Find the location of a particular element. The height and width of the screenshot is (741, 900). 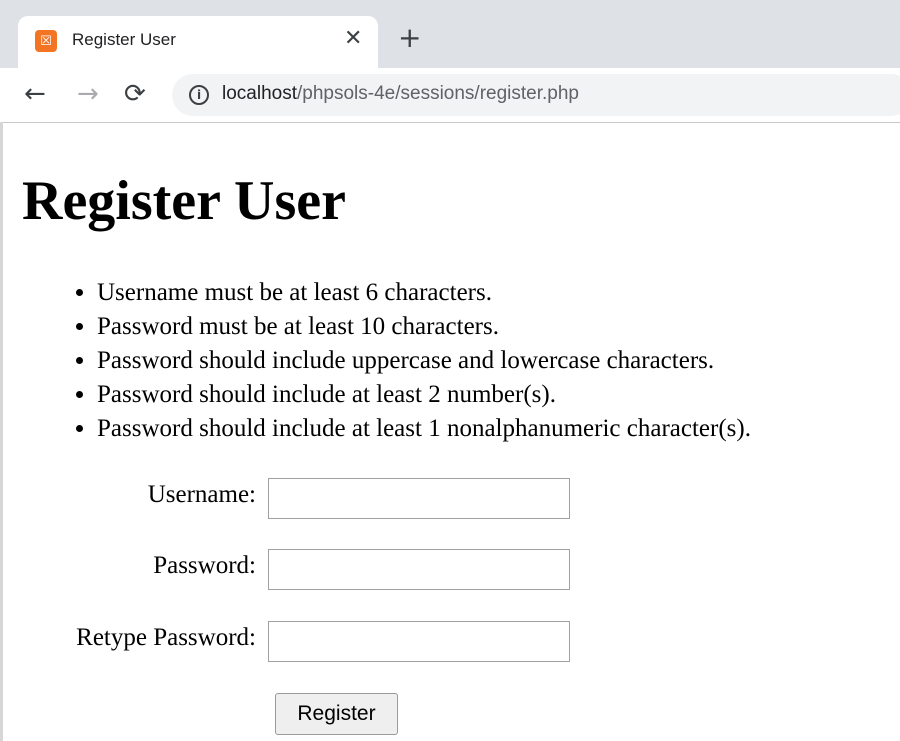

tab-strip: ☒ Register User ✕ + is located at coordinates (450, 34).